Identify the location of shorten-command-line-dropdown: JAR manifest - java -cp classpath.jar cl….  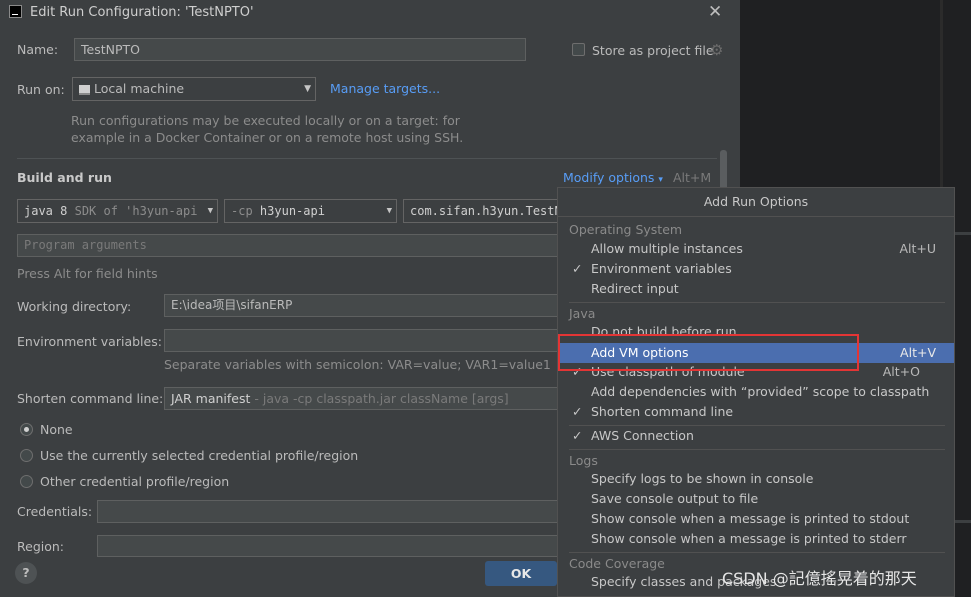
(363, 398).